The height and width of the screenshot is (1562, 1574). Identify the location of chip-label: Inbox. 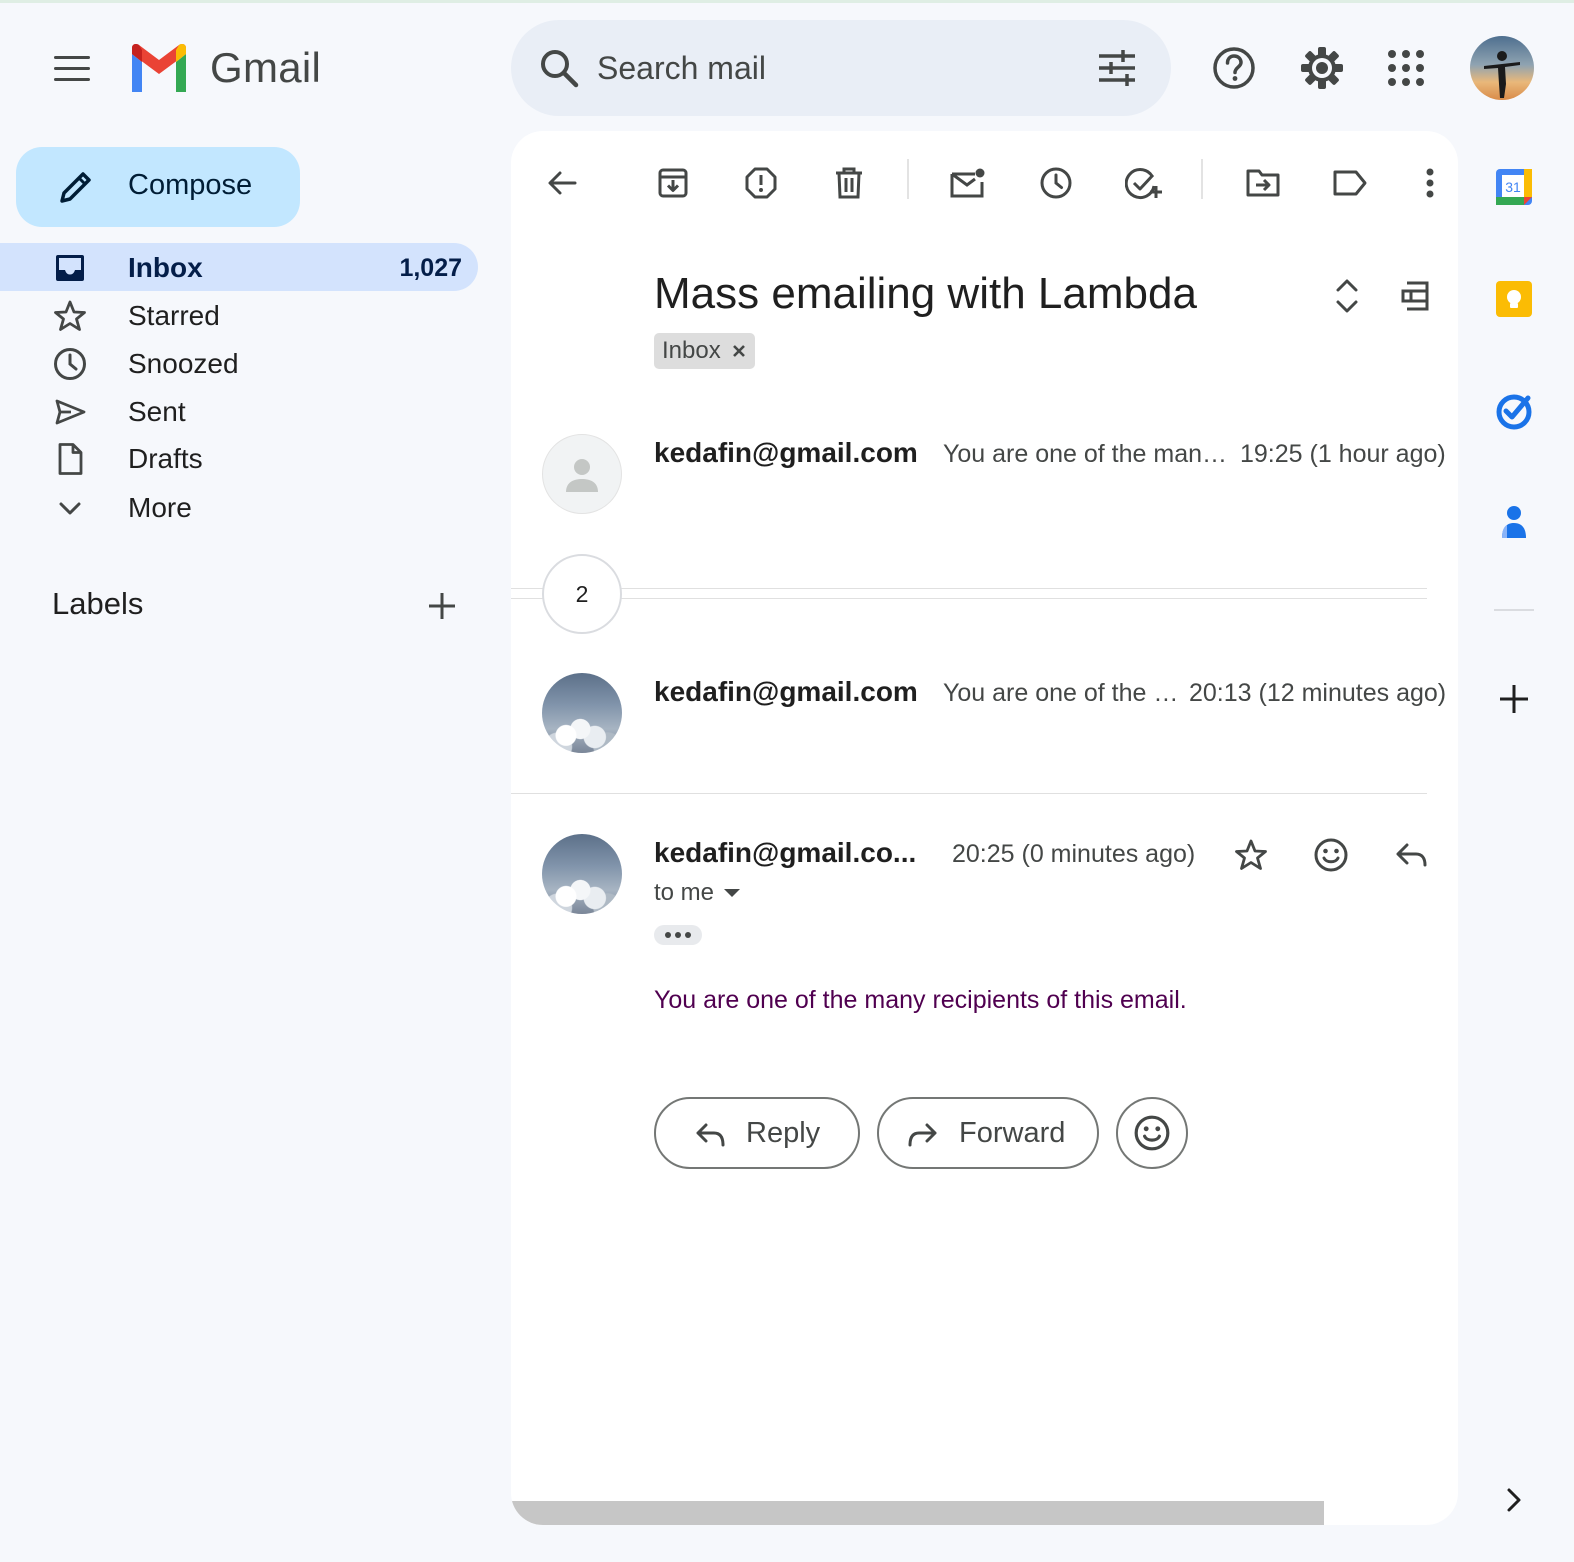
(691, 350).